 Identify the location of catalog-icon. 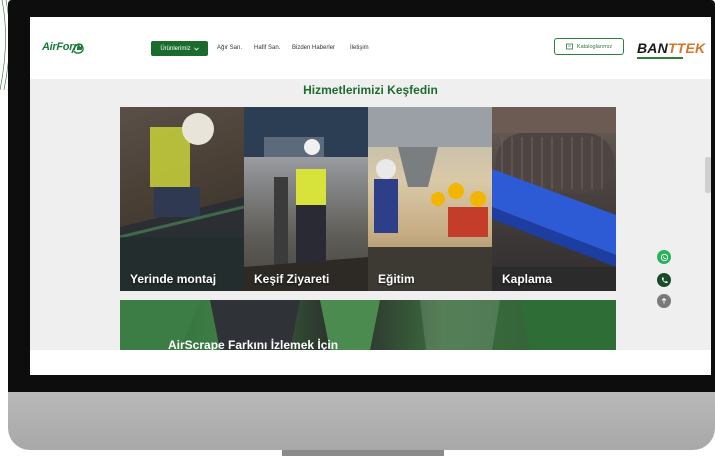
(569, 46).